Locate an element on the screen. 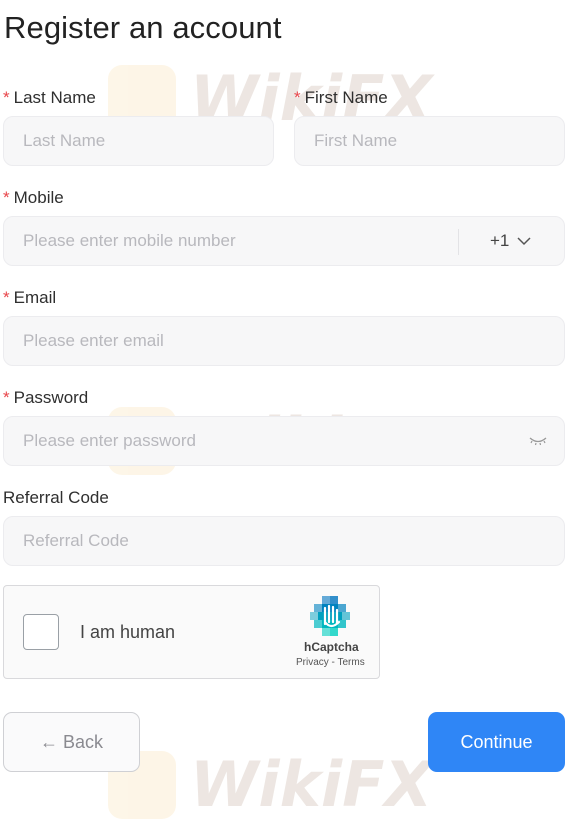  mobile-field: +1 is located at coordinates (284, 241).